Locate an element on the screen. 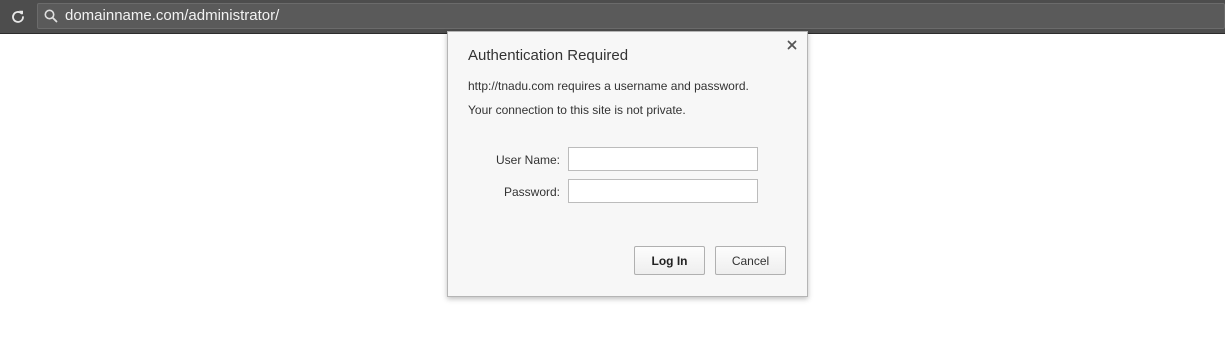  login-button: Log In is located at coordinates (669, 260).